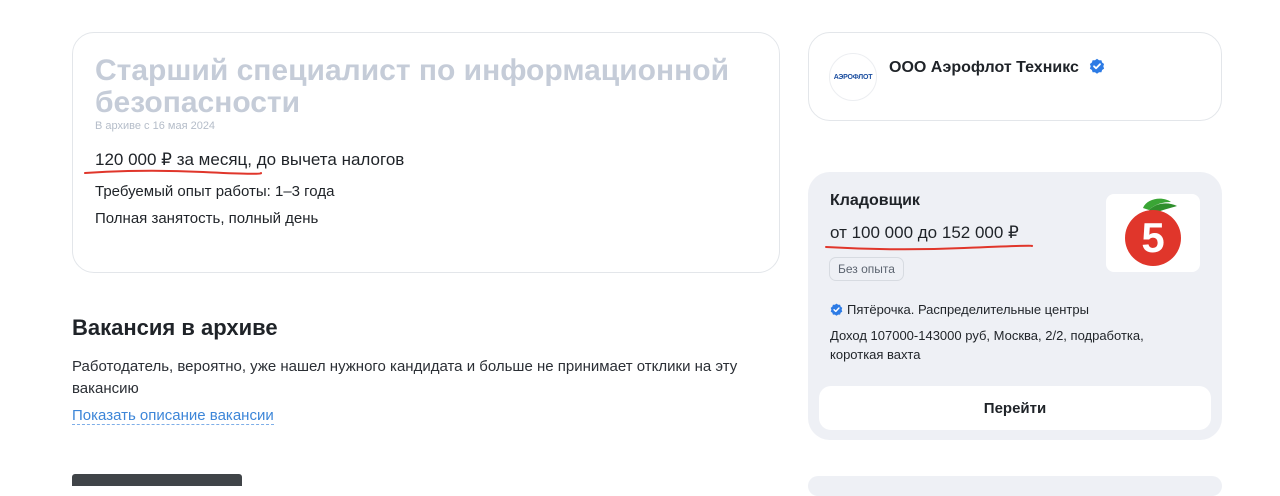 The image size is (1280, 496). What do you see at coordinates (173, 416) in the screenshot?
I see `show-description-link: Показать описание вакансии` at bounding box center [173, 416].